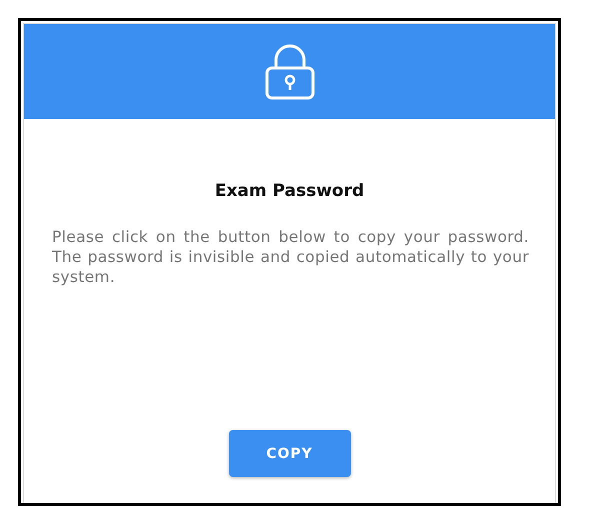  What do you see at coordinates (289, 191) in the screenshot?
I see `dialog-title: Exam Password` at bounding box center [289, 191].